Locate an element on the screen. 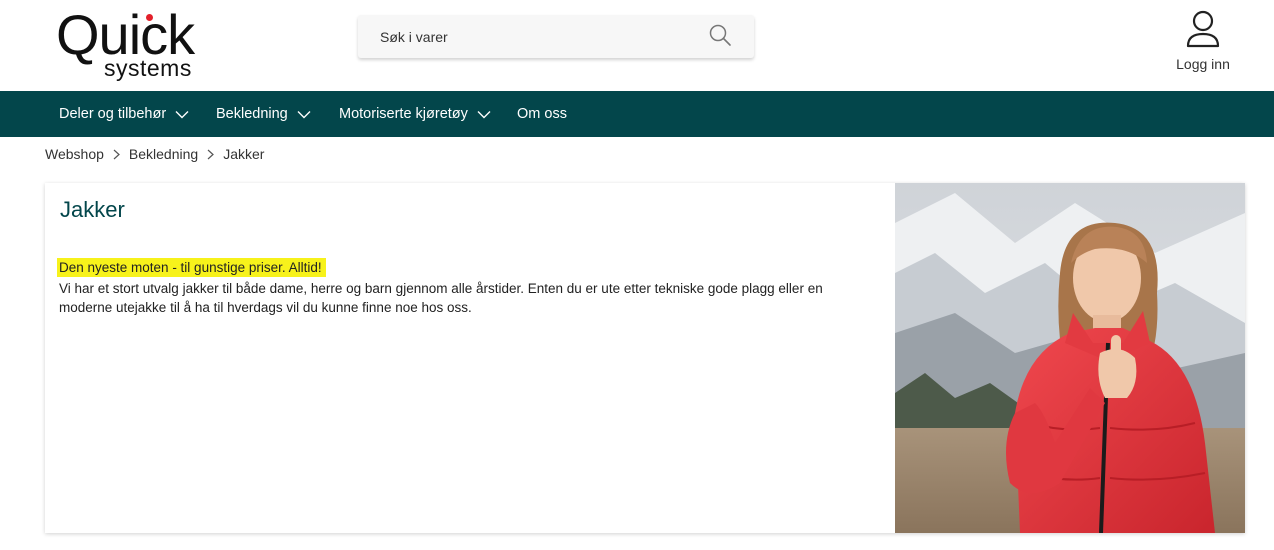  login-label: Logg inn is located at coordinates (1203, 64).